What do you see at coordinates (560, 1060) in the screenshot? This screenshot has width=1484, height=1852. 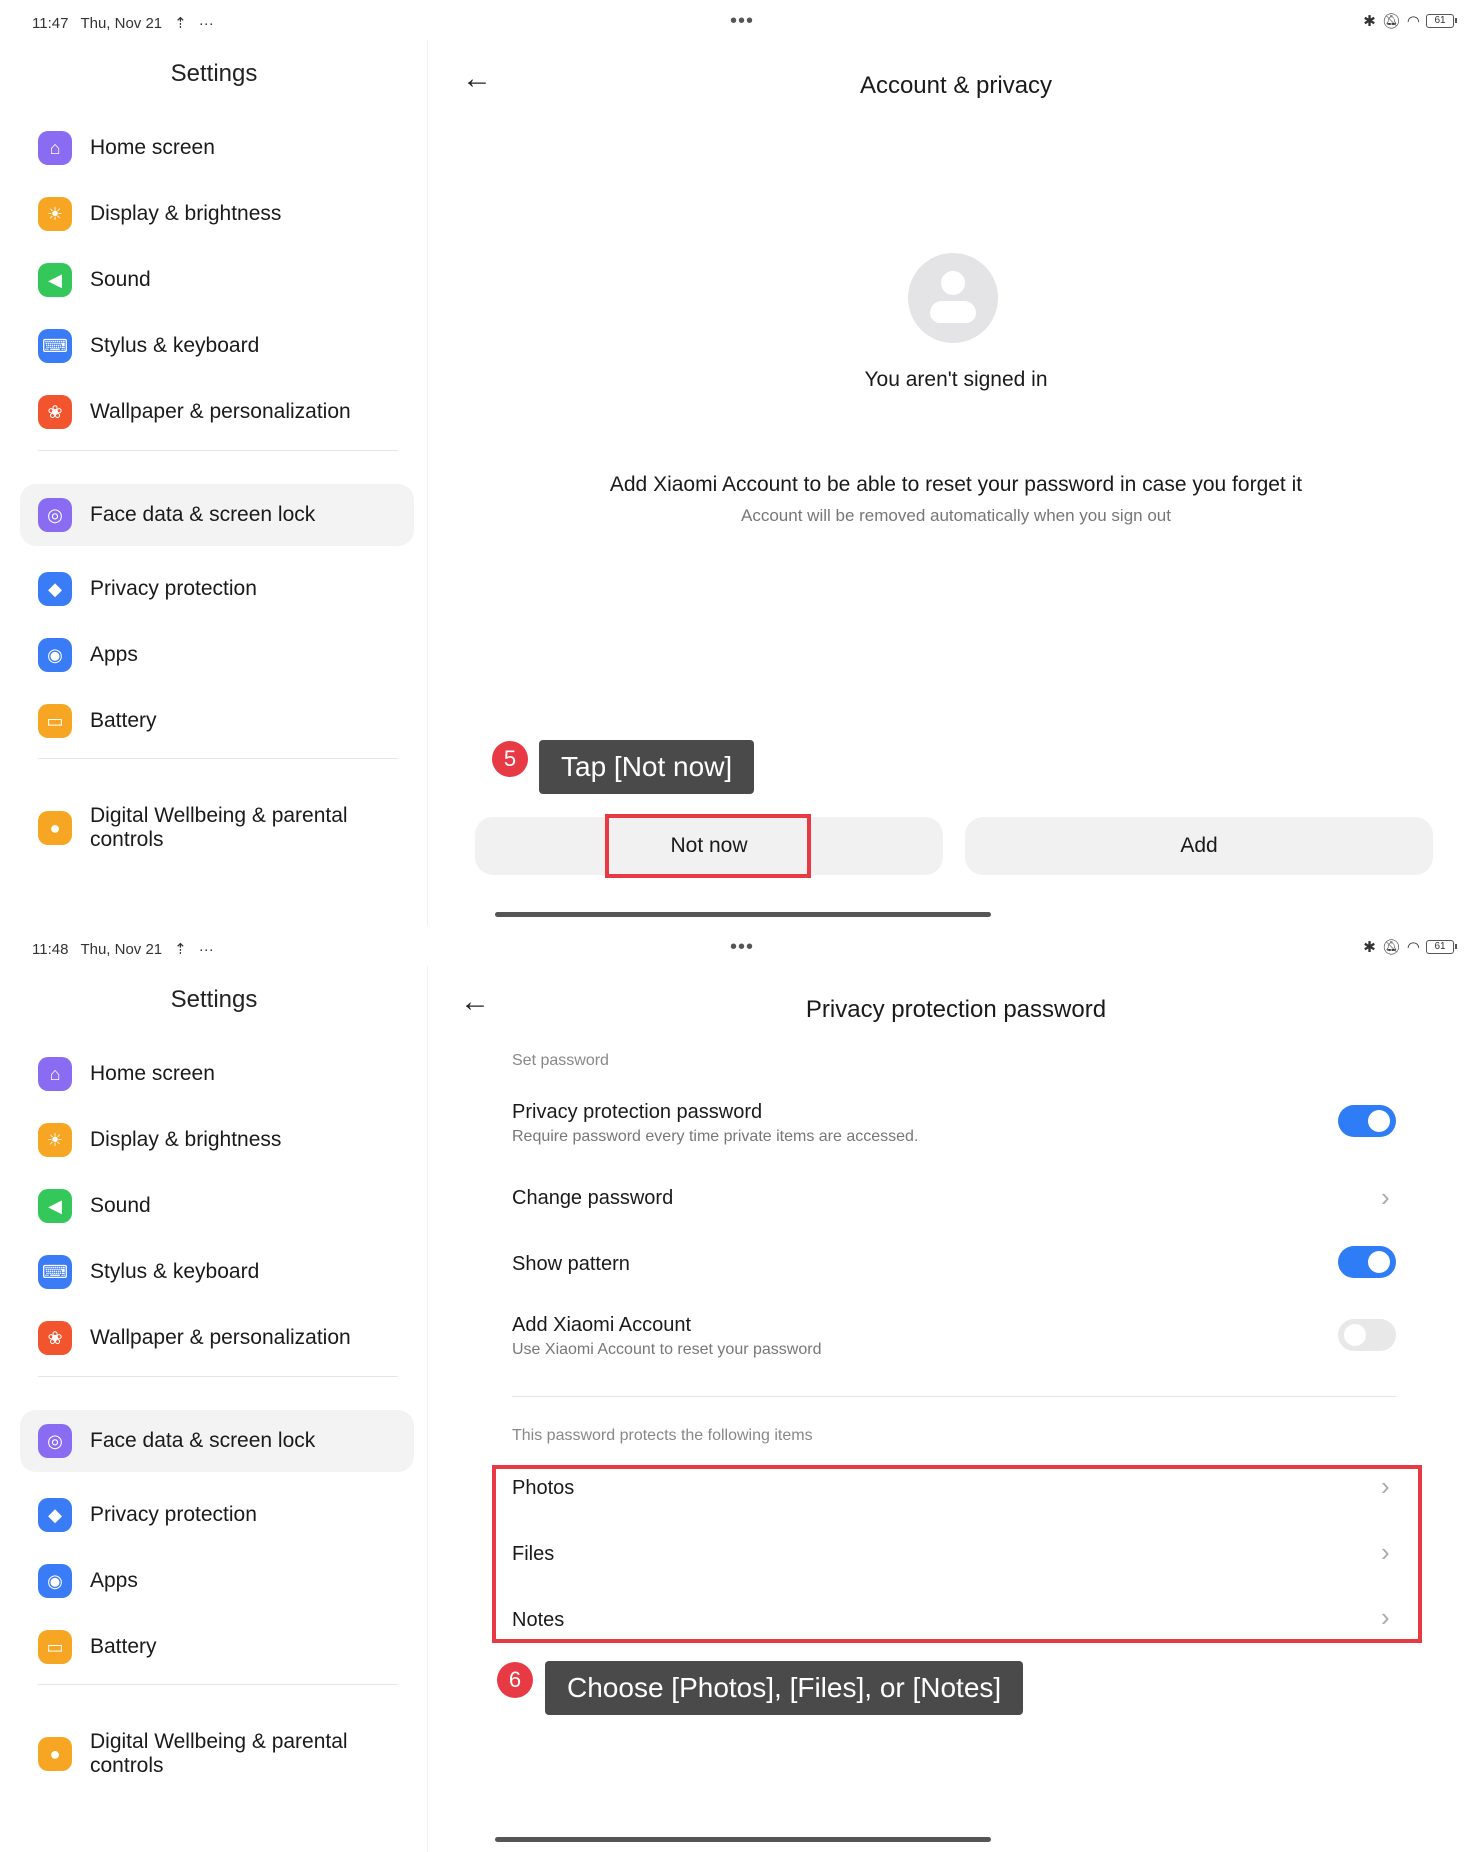 I see `section-header: Set password` at bounding box center [560, 1060].